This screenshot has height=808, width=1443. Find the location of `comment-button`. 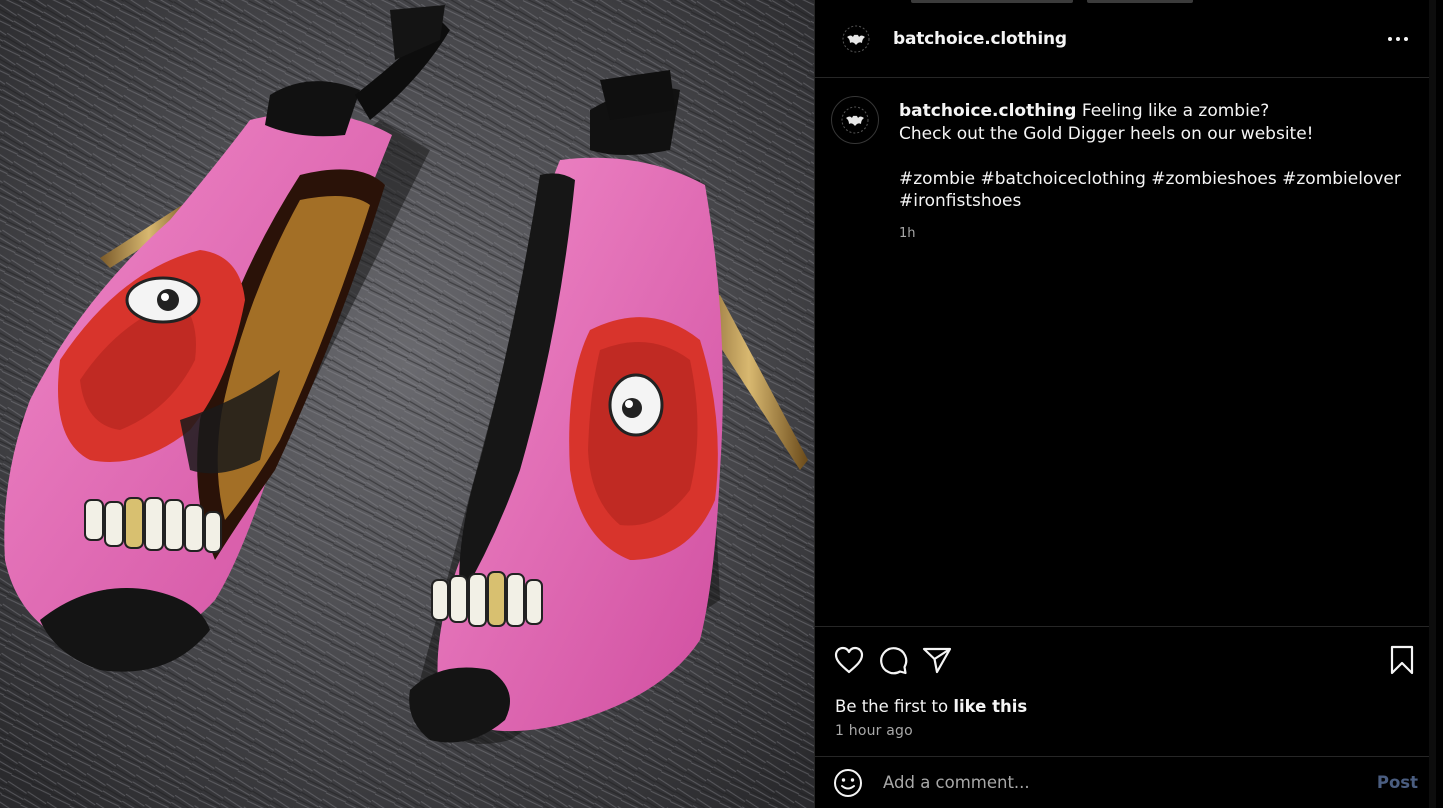

comment-button is located at coordinates (893, 660).